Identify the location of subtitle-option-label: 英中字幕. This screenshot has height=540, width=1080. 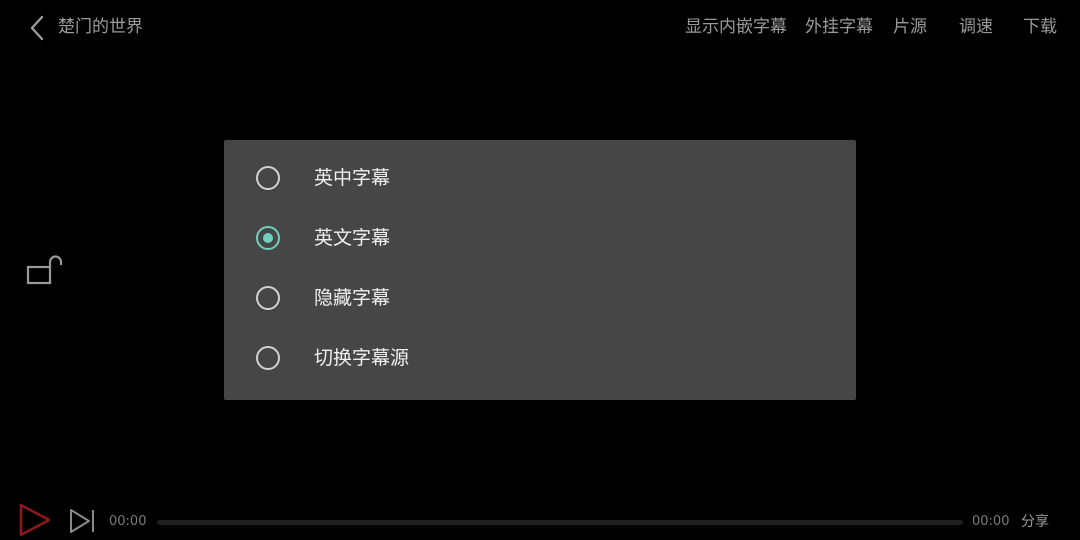
(352, 178).